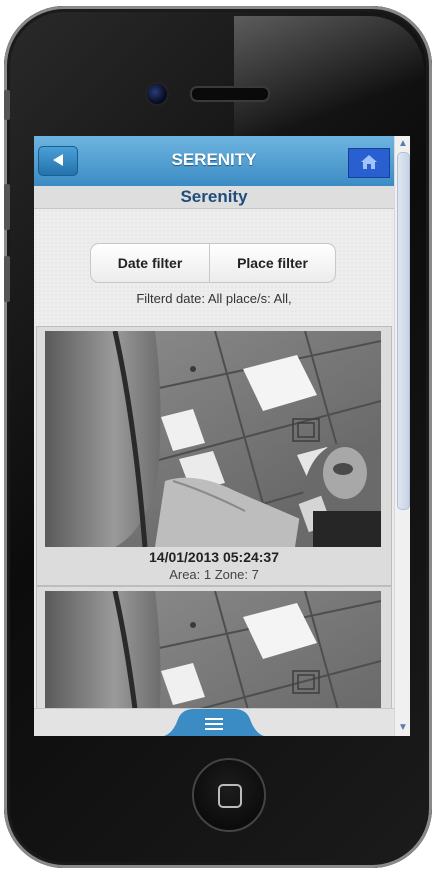 The width and height of the screenshot is (436, 873). I want to click on app-title: SERENITY, so click(214, 159).